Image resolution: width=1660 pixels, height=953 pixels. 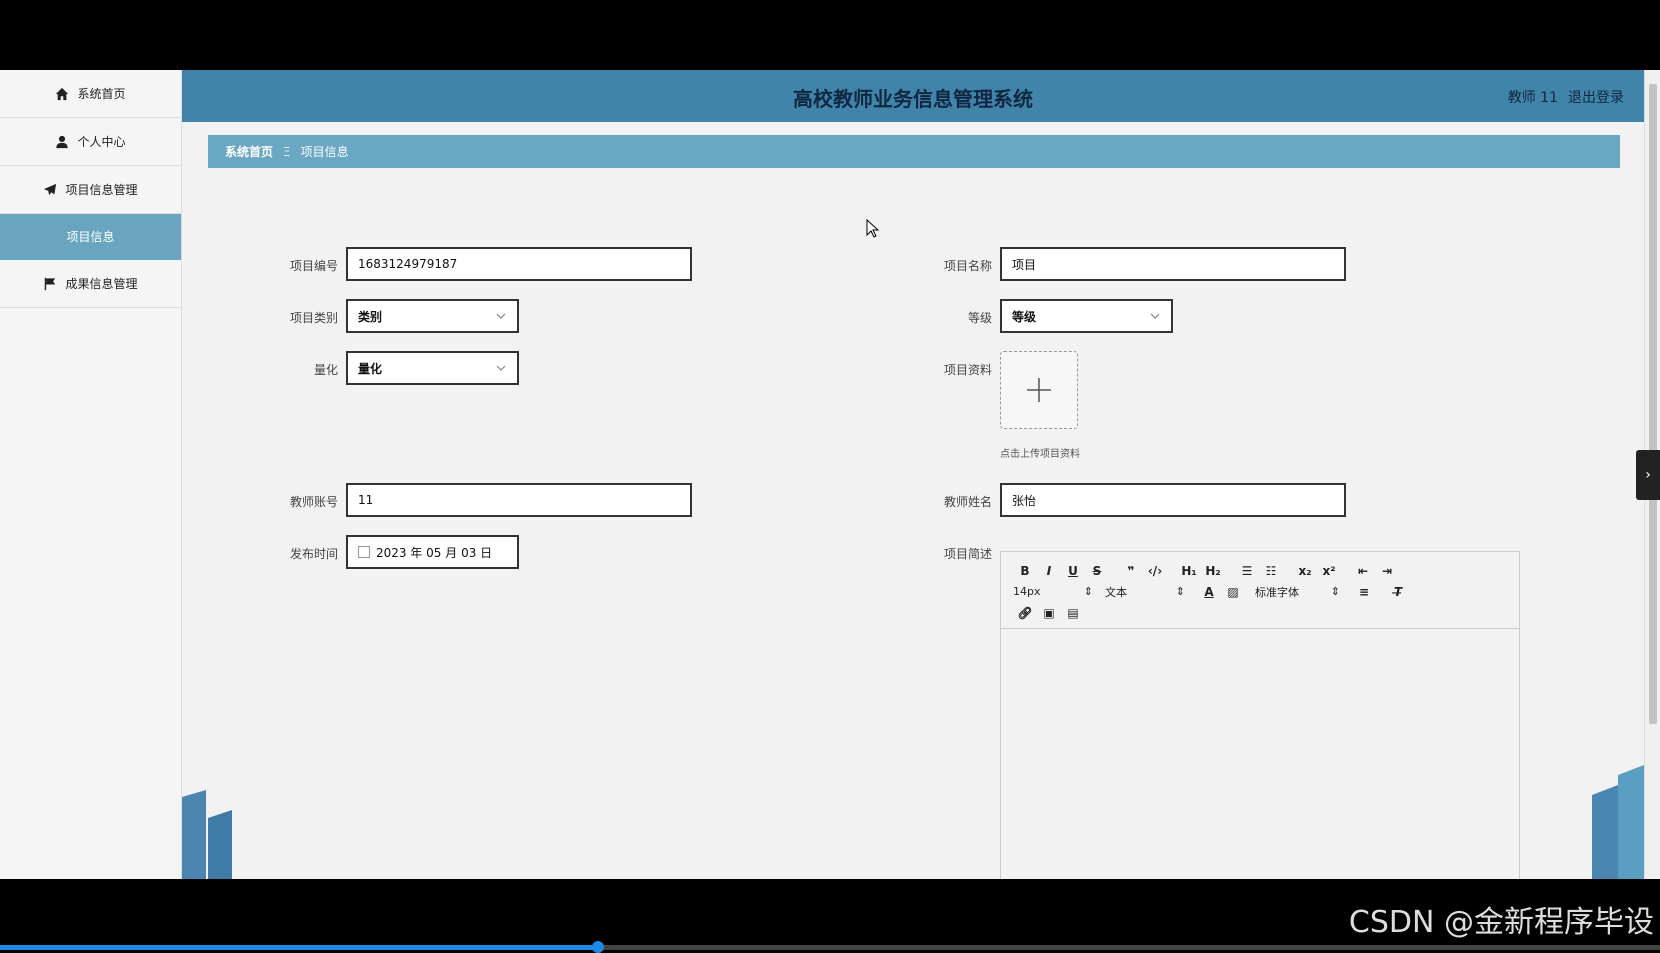 I want to click on quant-label: 量化, so click(x=325, y=370).